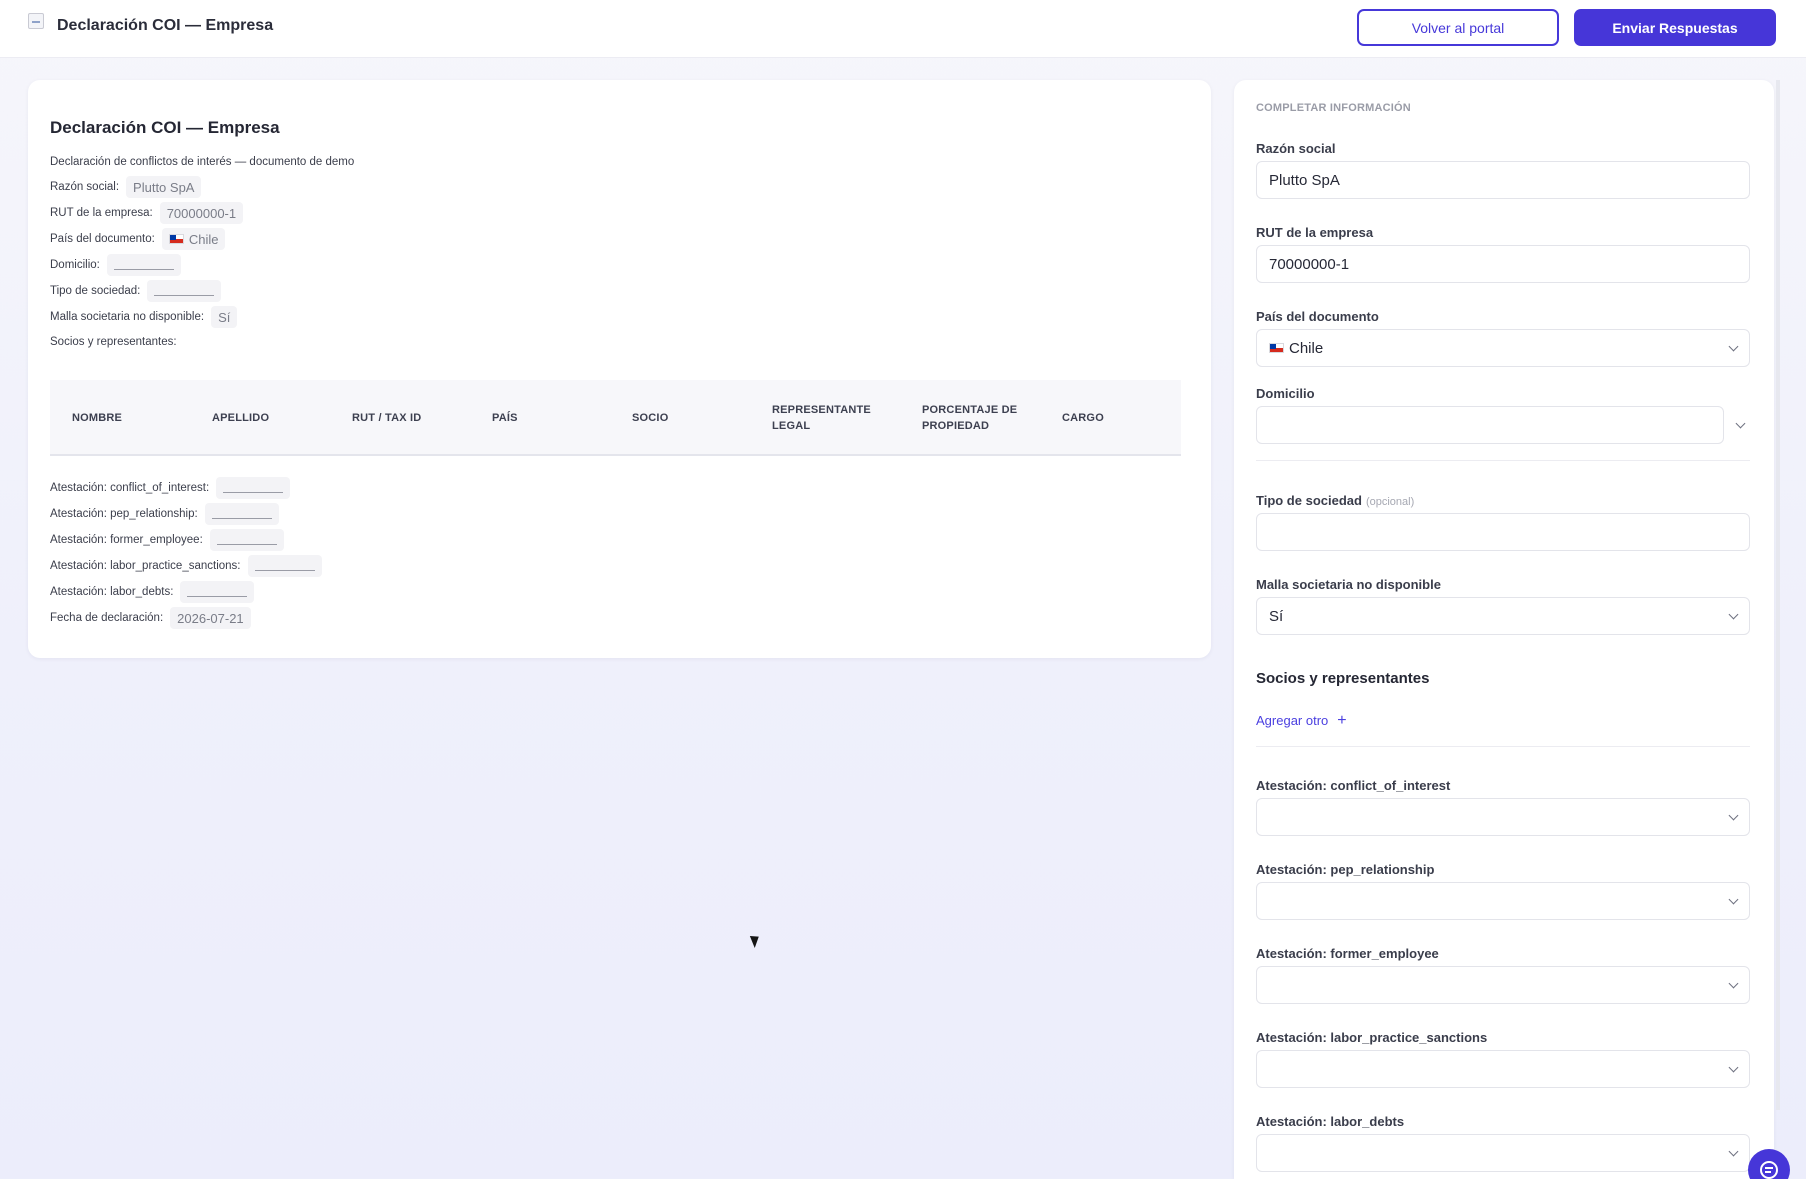  What do you see at coordinates (1778, 595) in the screenshot?
I see `scrollbar-track` at bounding box center [1778, 595].